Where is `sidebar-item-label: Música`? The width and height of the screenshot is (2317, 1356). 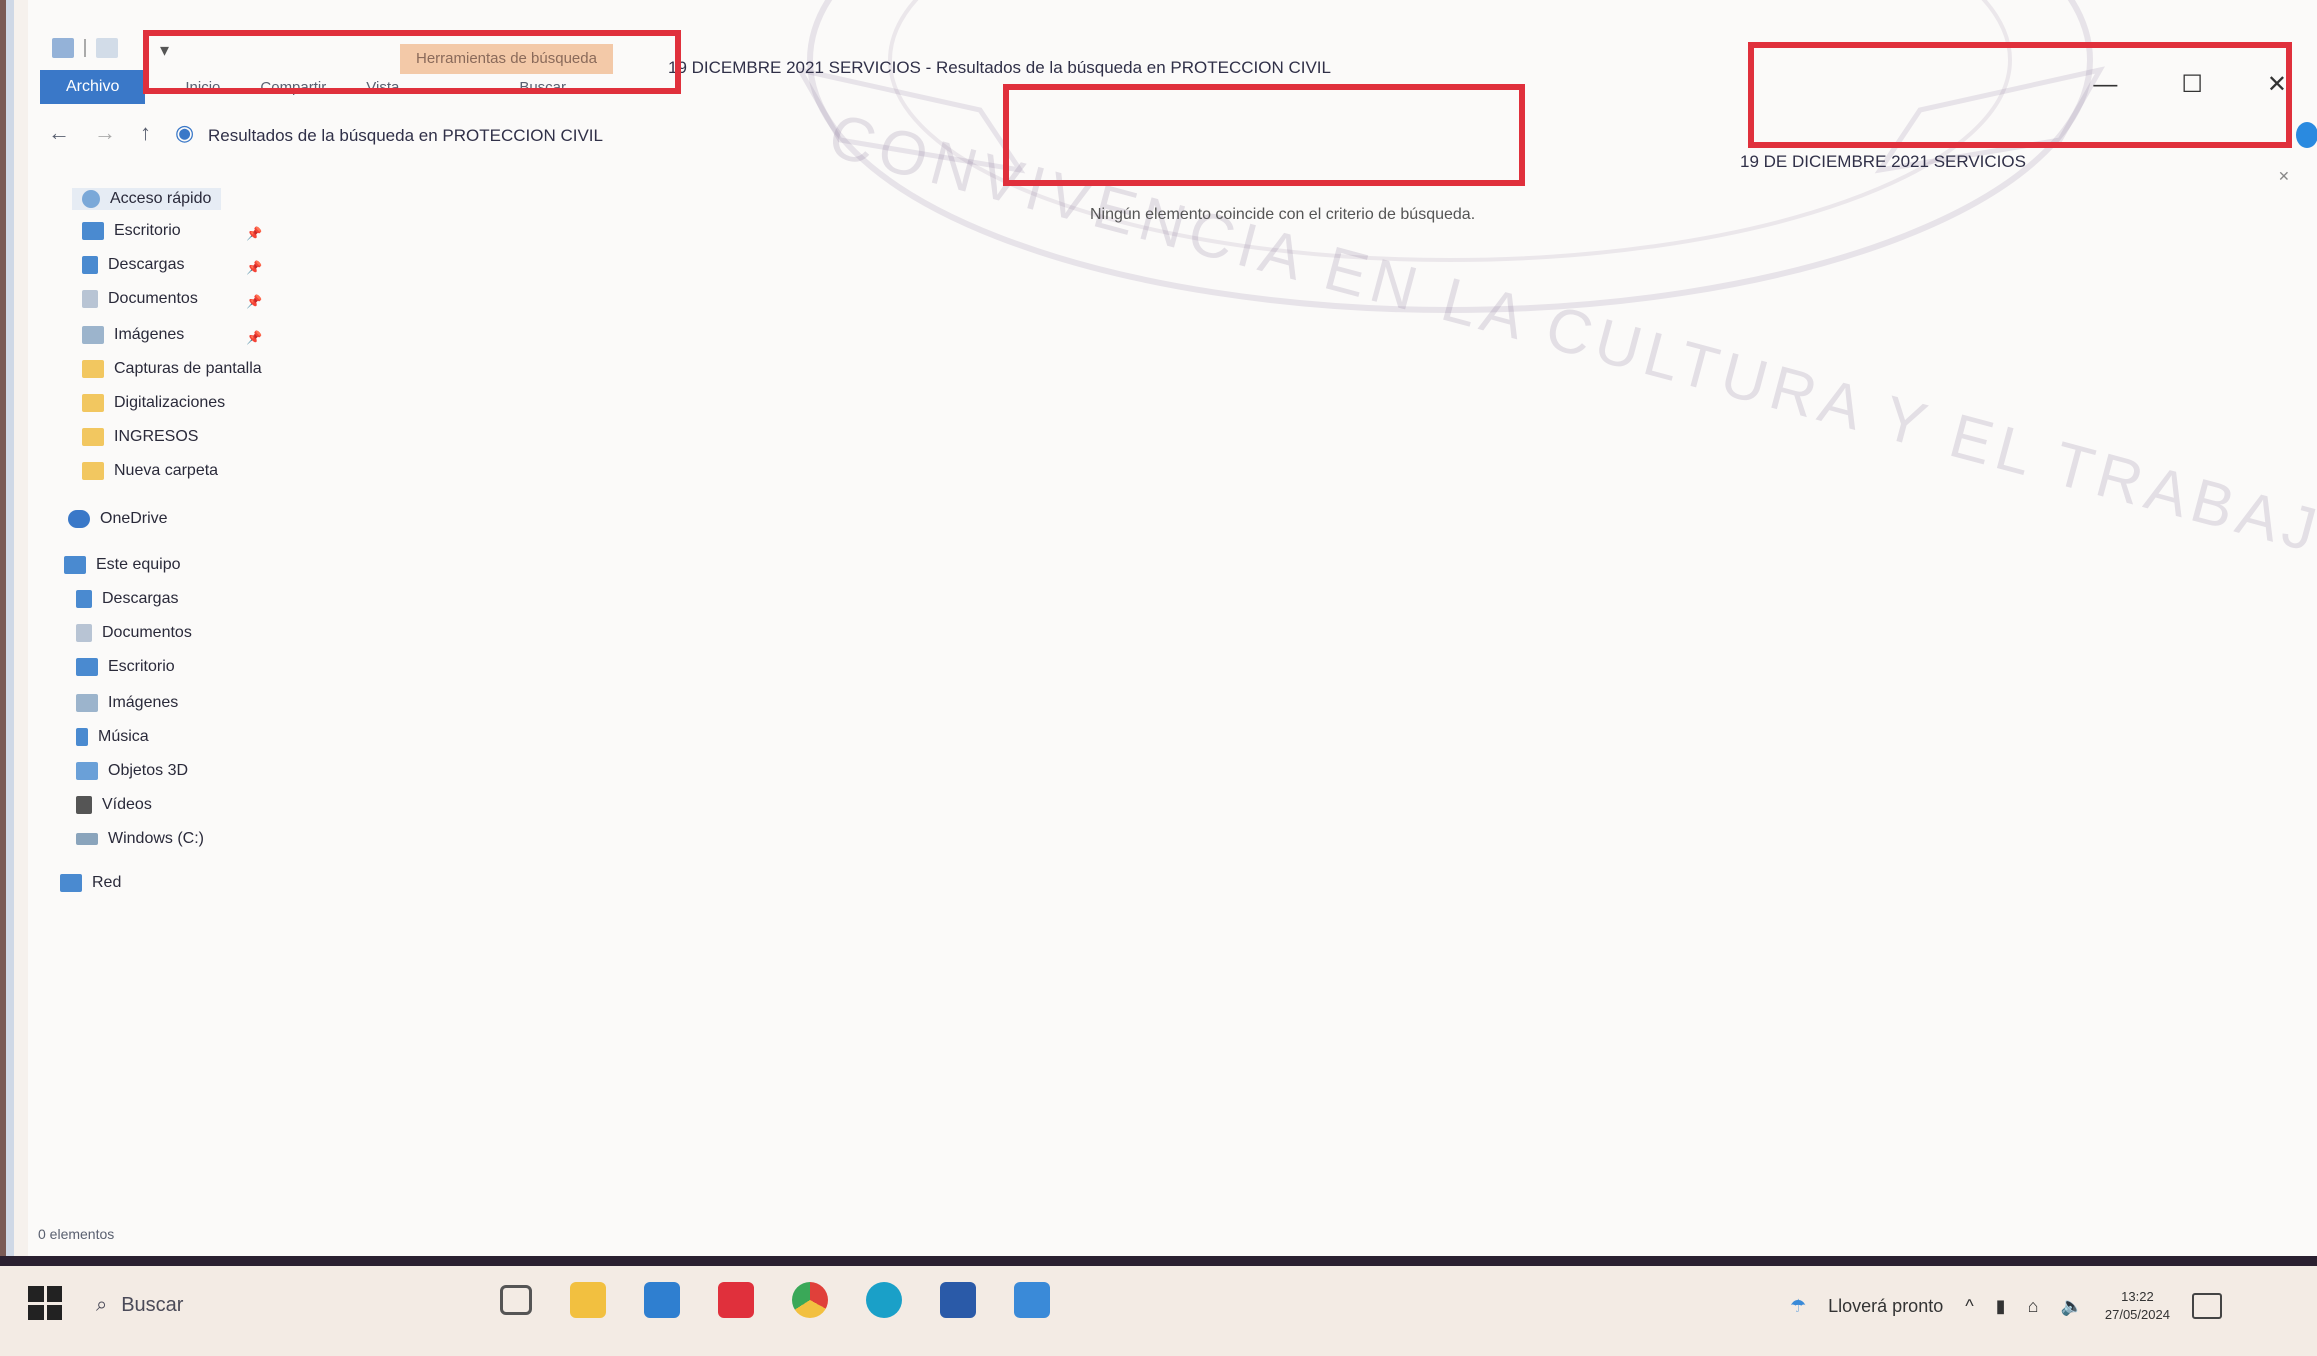
sidebar-item-label: Música is located at coordinates (123, 736).